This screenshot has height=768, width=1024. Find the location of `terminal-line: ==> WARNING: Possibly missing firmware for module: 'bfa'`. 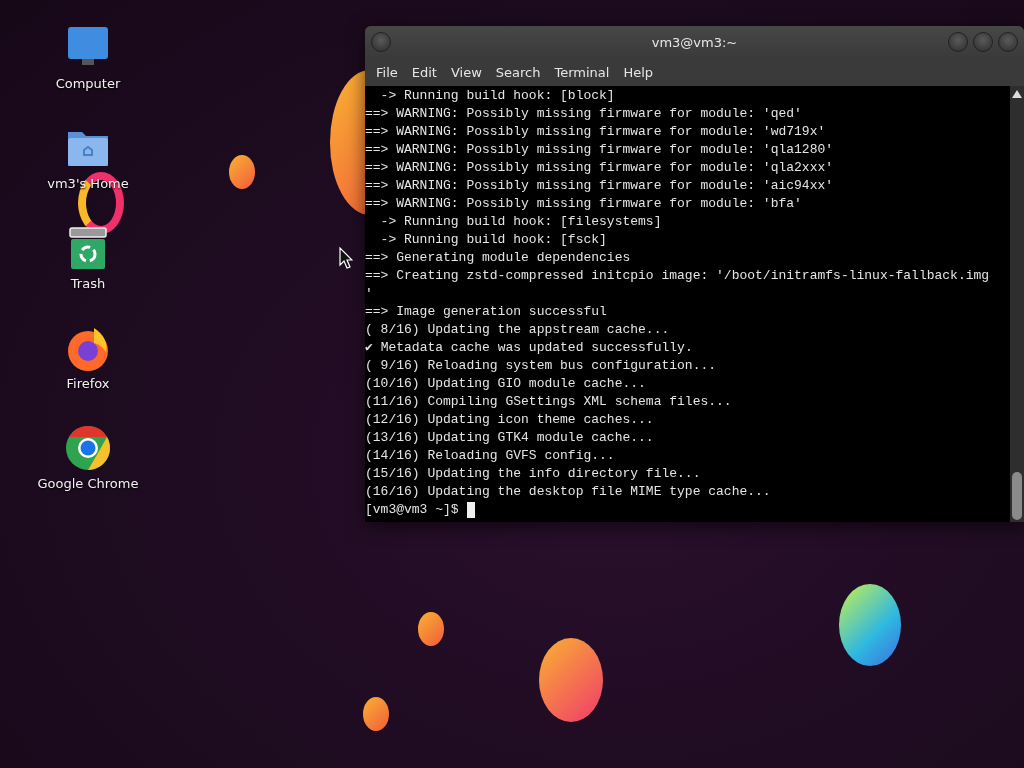

terminal-line: ==> WARNING: Possibly missing firmware for module: 'bfa' is located at coordinates (584, 204).